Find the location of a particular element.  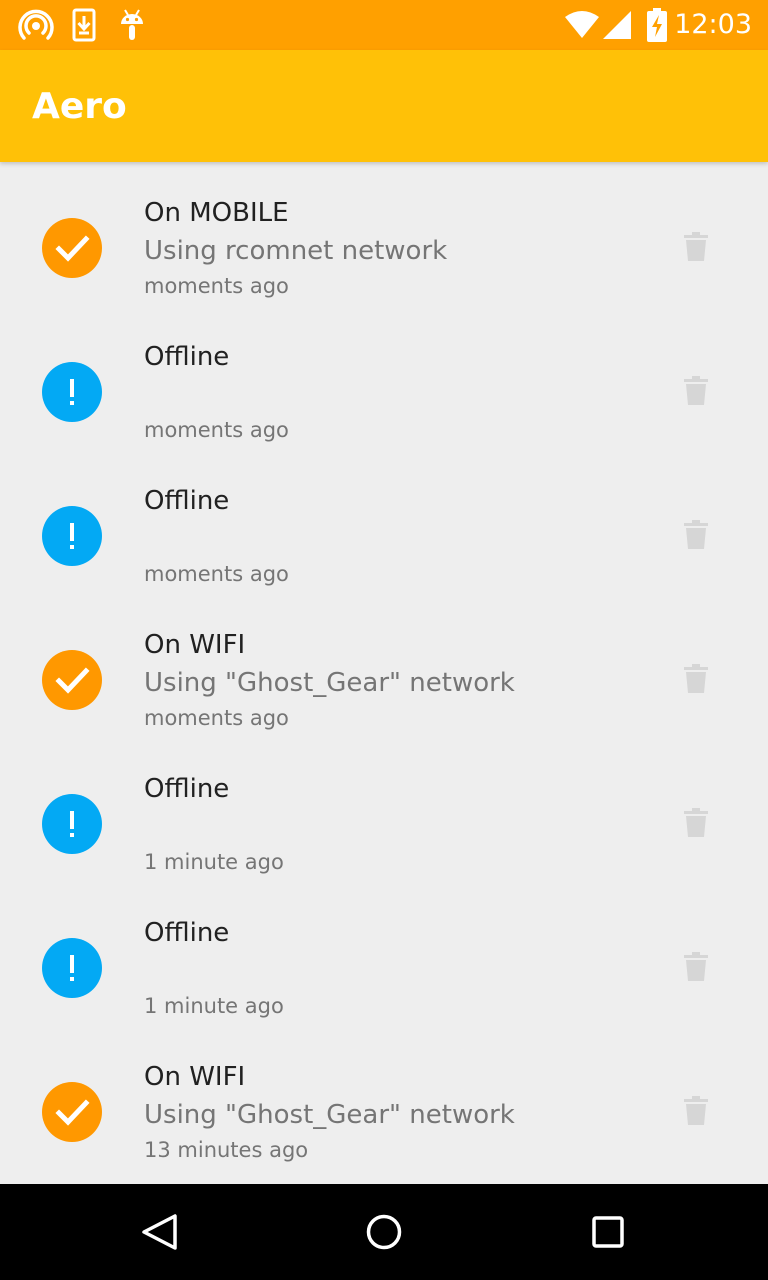

back-button is located at coordinates (160, 1232).